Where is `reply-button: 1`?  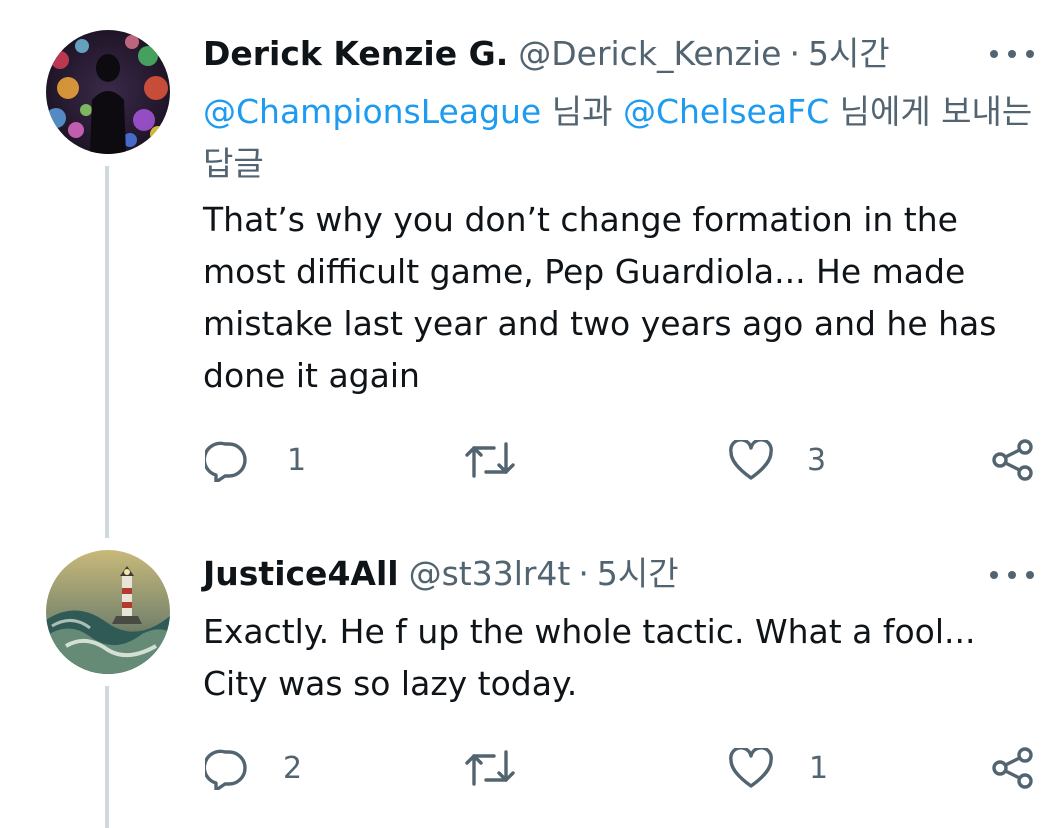
reply-button: 1 is located at coordinates (255, 460).